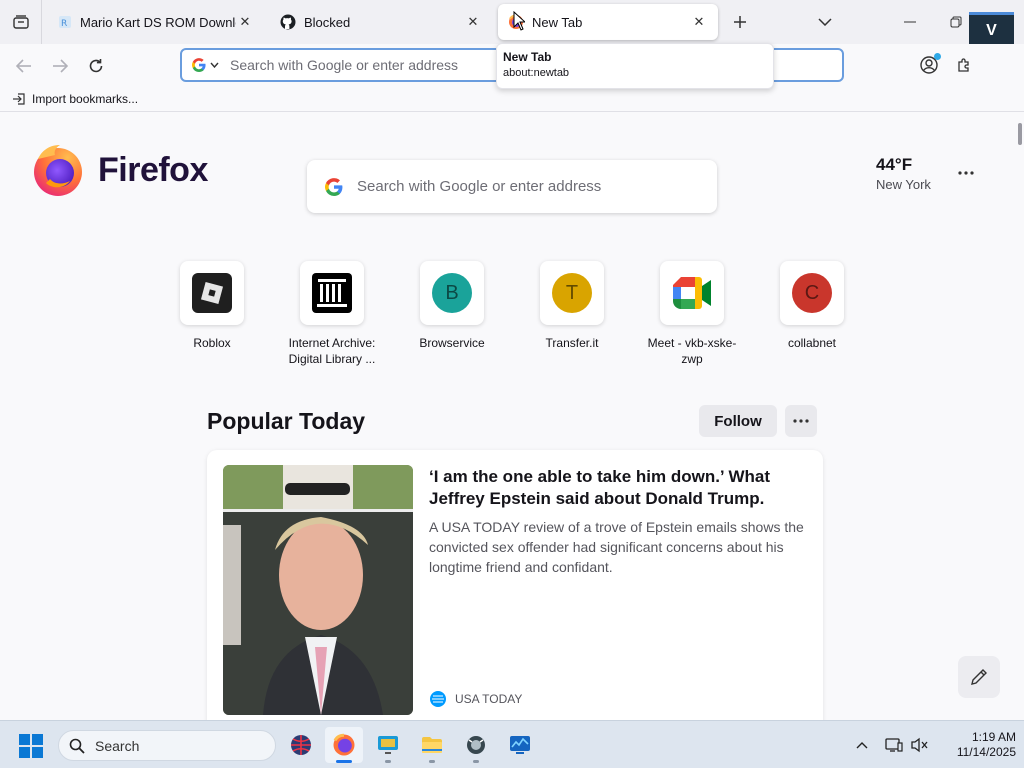 This screenshot has width=1024, height=768. What do you see at coordinates (519, 21) in the screenshot?
I see `mouse-cursor-icon` at bounding box center [519, 21].